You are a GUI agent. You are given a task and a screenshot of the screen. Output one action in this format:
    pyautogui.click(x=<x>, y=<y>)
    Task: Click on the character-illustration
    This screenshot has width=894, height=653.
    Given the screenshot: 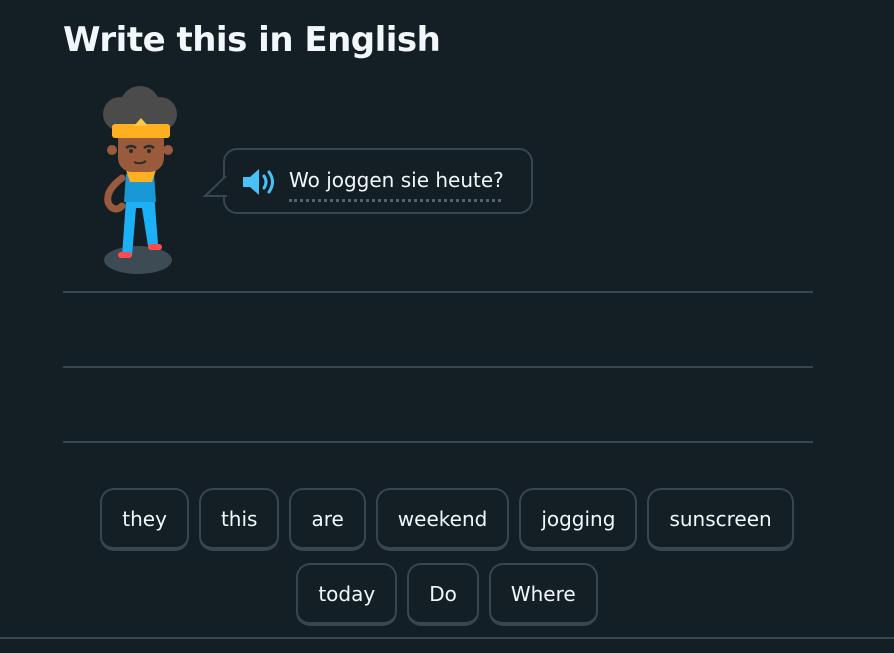 What is the action you would take?
    pyautogui.click(x=140, y=180)
    